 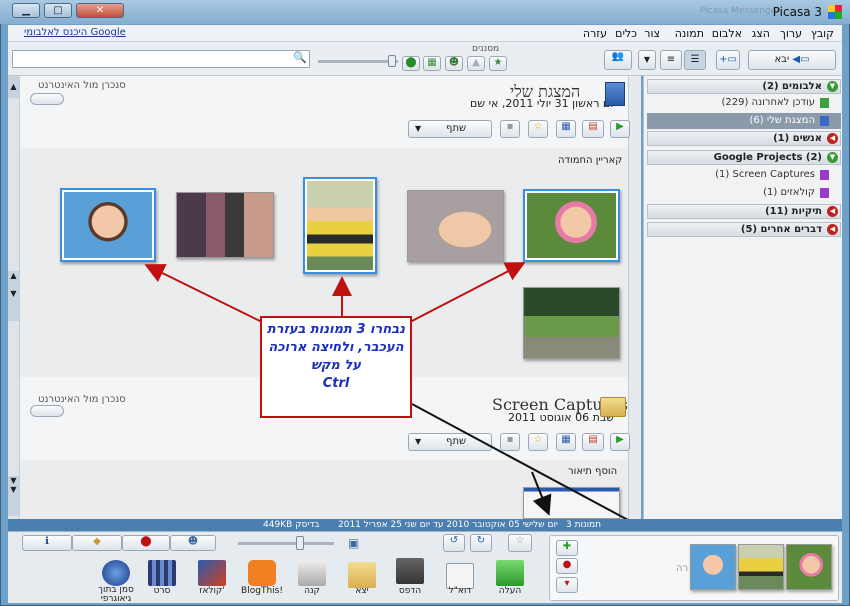 What do you see at coordinates (510, 591) in the screenshot?
I see `upload-label: העלה` at bounding box center [510, 591].